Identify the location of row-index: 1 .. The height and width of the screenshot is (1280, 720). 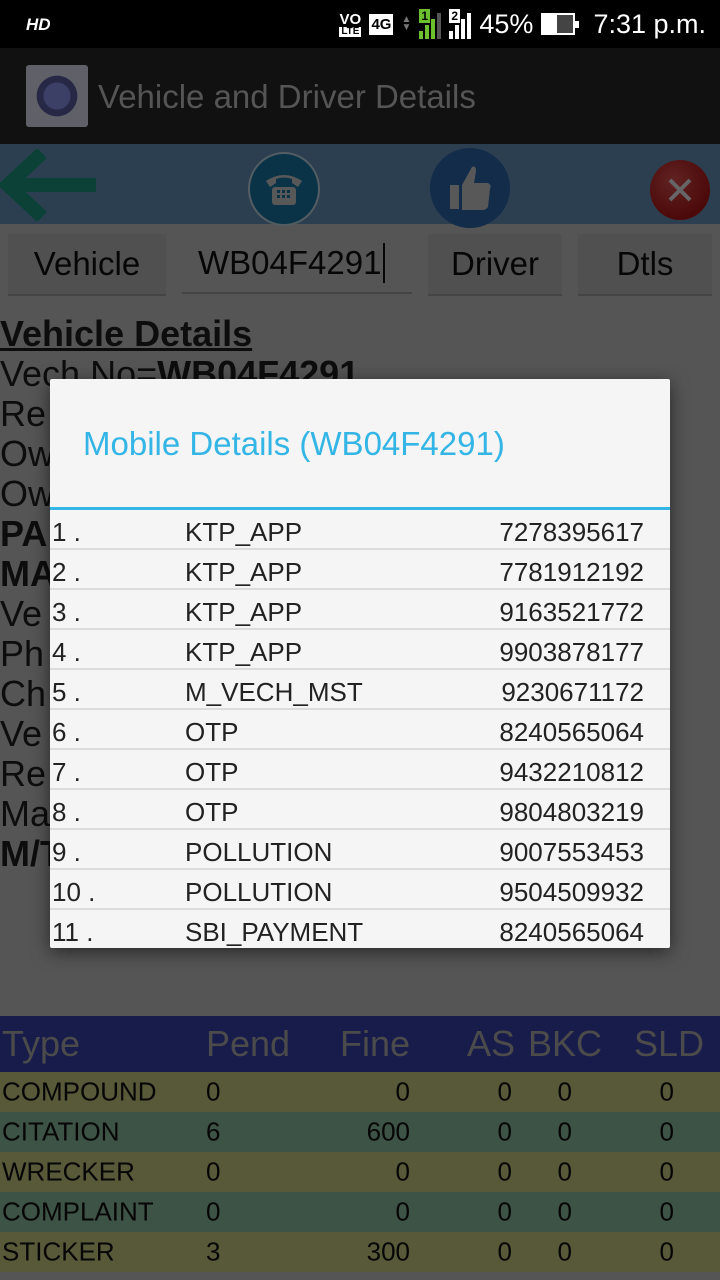
(66, 532).